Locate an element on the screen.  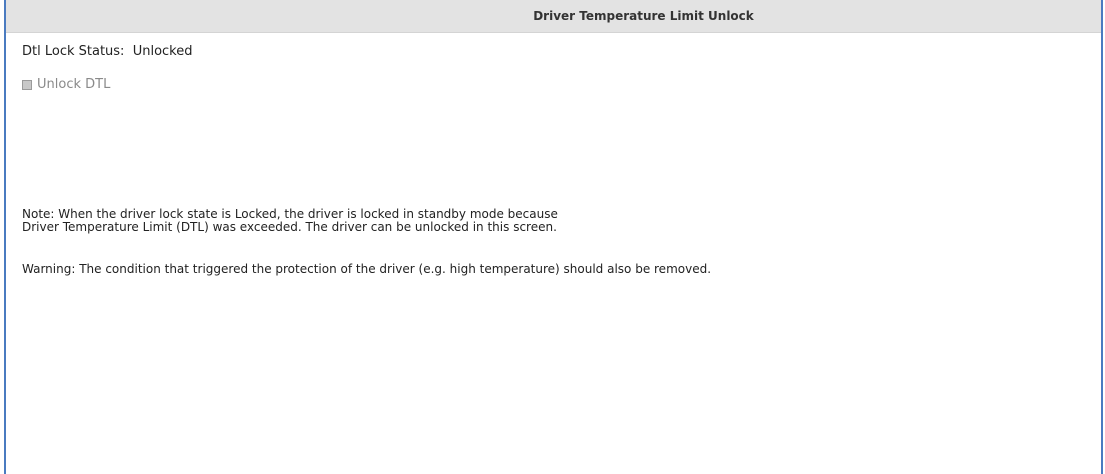
unlock-dtl-checkbox is located at coordinates (27, 84).